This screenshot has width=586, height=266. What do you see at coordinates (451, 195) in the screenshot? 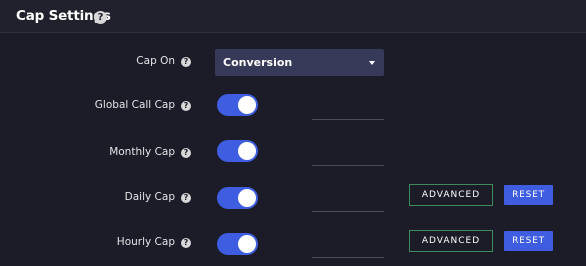
I see `daily-cap-advanced-button: ADVANCED` at bounding box center [451, 195].